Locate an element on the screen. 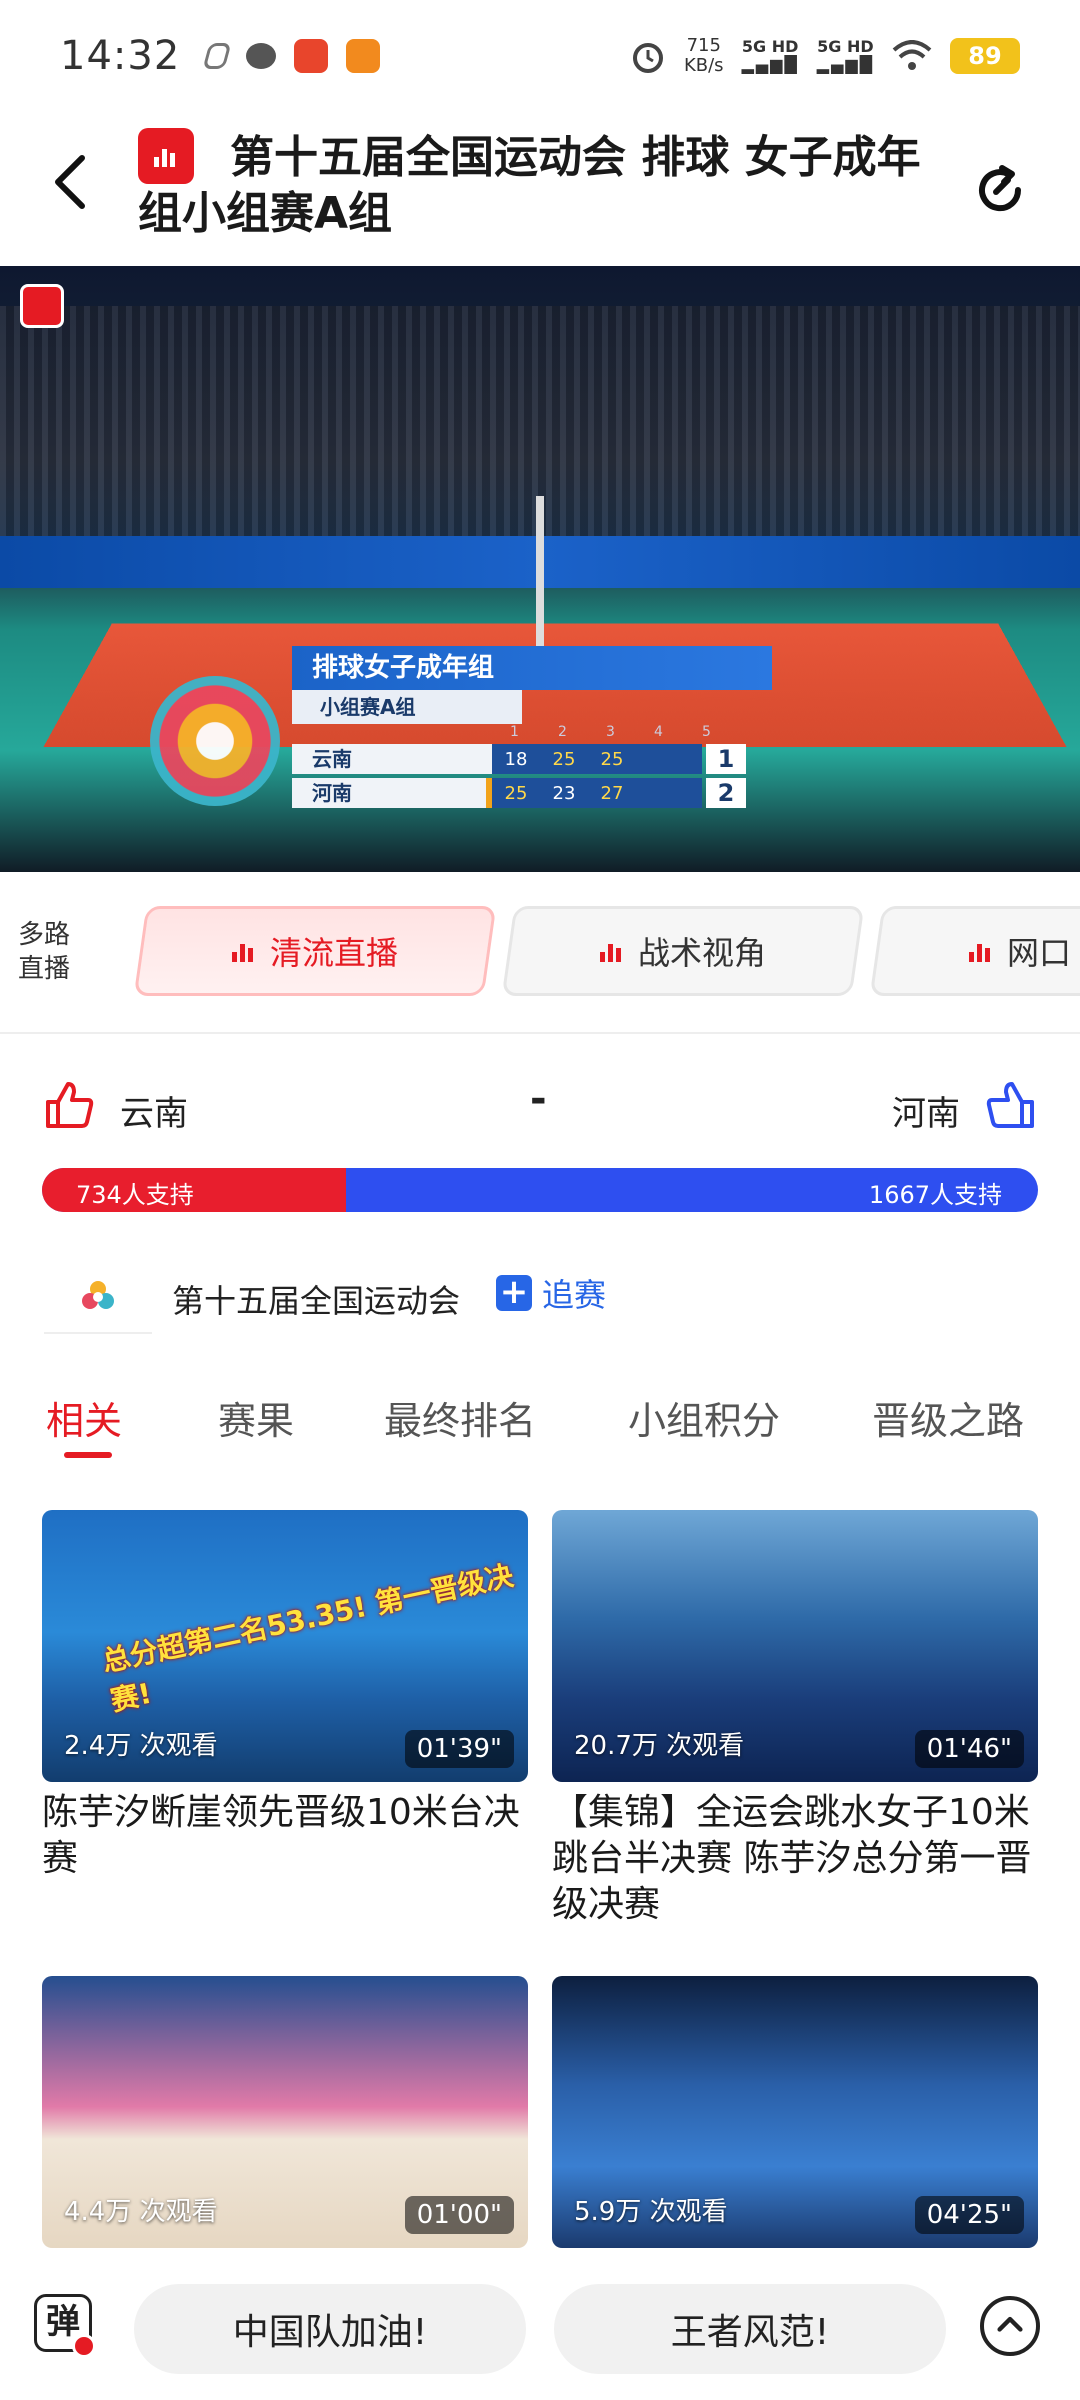 The width and height of the screenshot is (1080, 2400). status-right: 715 KB/s 5G HD ▂▄▆█ 5G HD ▂▄▆█ 89 is located at coordinates (825, 56).